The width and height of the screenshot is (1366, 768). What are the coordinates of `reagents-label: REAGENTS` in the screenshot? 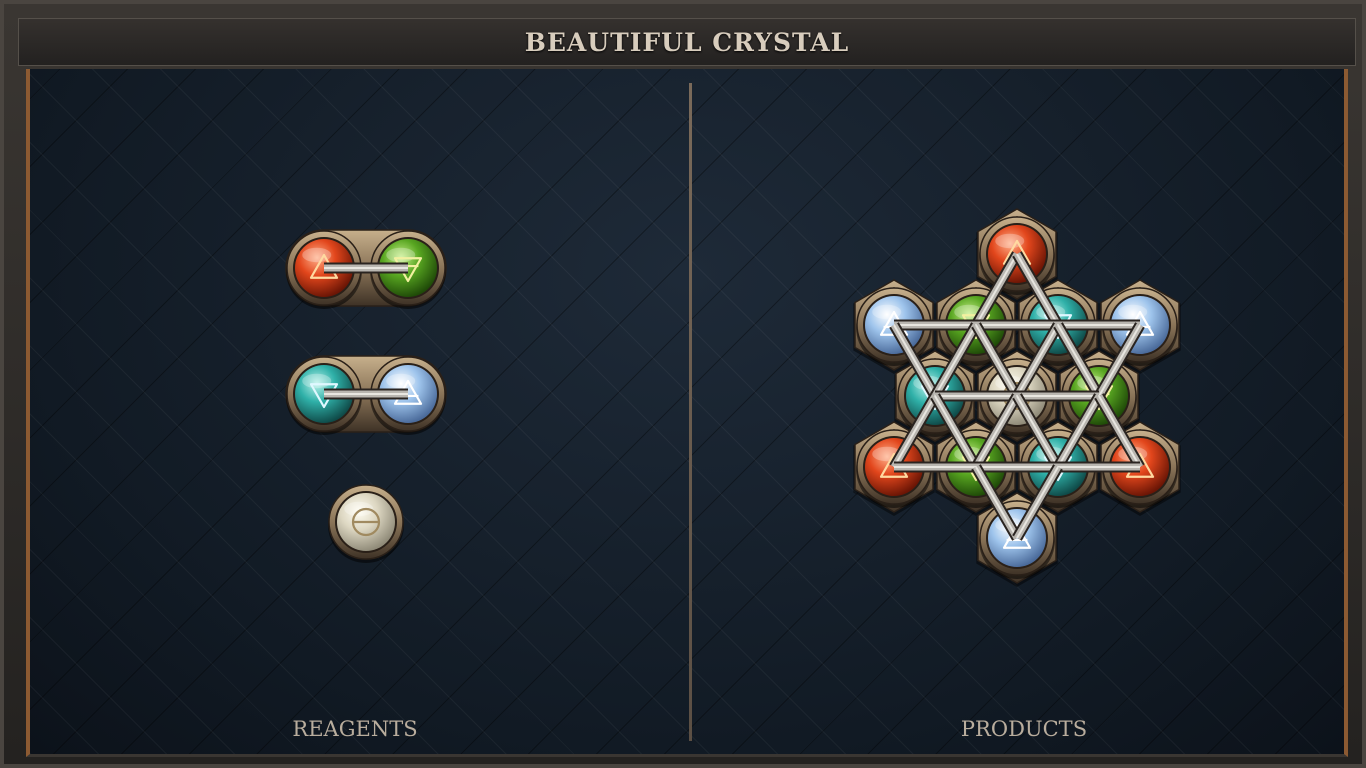 It's located at (355, 729).